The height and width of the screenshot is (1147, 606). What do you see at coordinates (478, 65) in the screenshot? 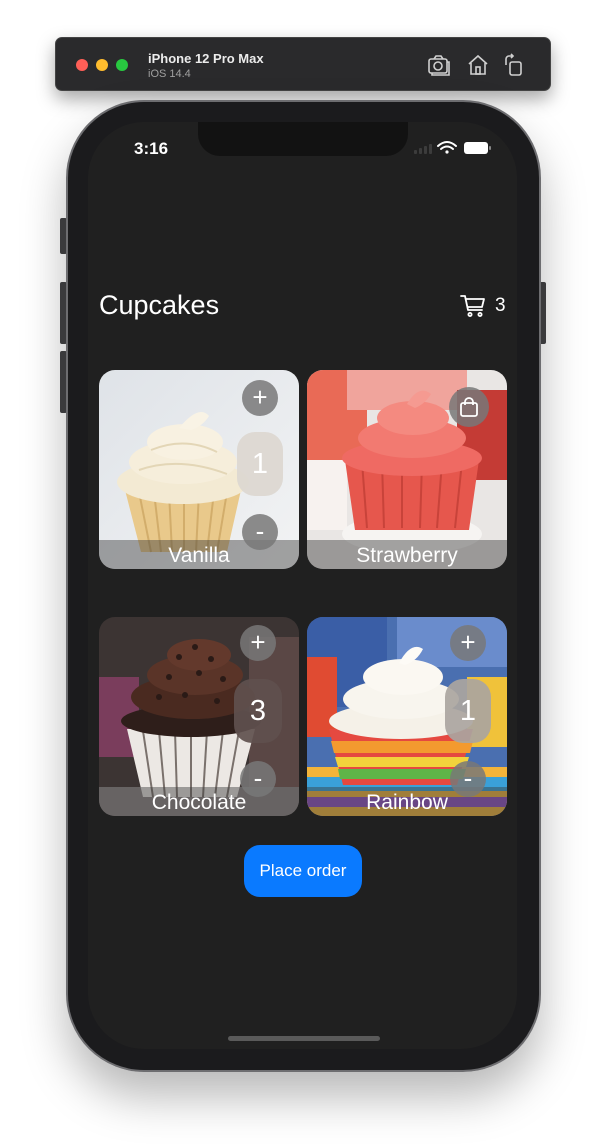
I see `home-icon` at bounding box center [478, 65].